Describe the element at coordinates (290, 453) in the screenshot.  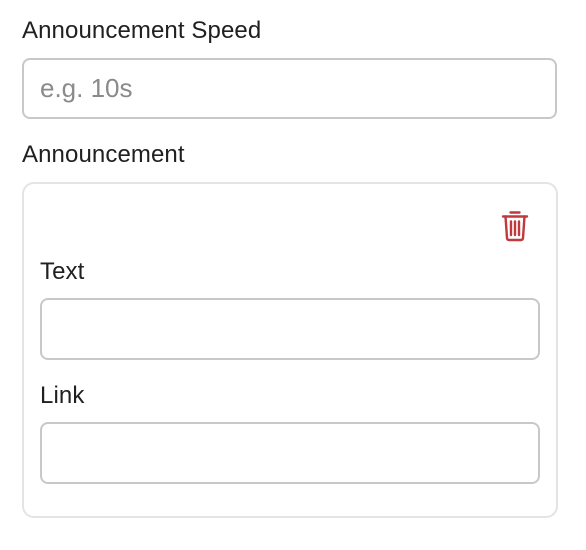
I see `announcement-link-input` at that location.